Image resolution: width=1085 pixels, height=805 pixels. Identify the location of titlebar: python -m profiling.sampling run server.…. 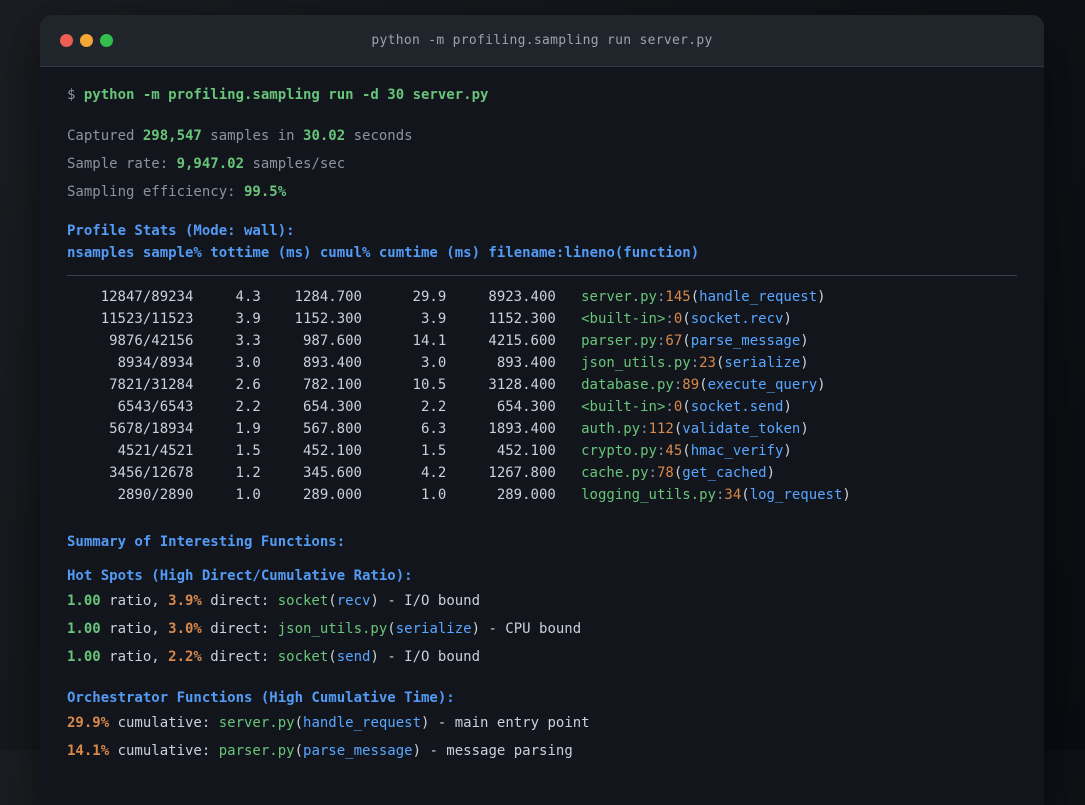
(542, 41).